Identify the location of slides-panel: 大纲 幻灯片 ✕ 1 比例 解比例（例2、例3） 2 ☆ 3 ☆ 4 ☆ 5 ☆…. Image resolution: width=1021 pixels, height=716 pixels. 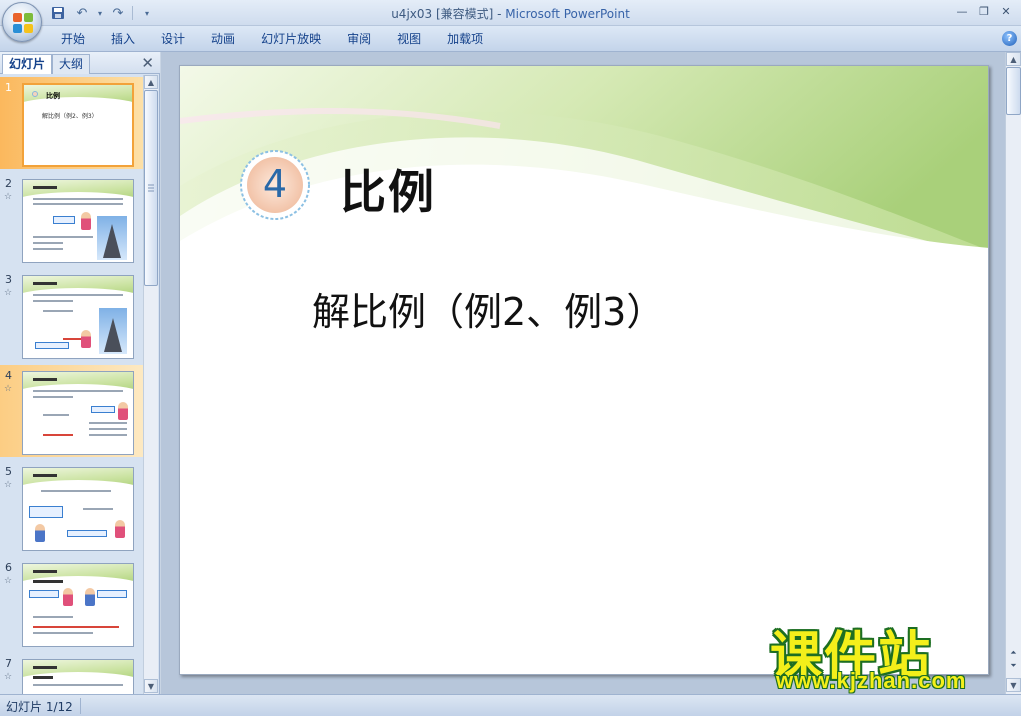
(80, 373).